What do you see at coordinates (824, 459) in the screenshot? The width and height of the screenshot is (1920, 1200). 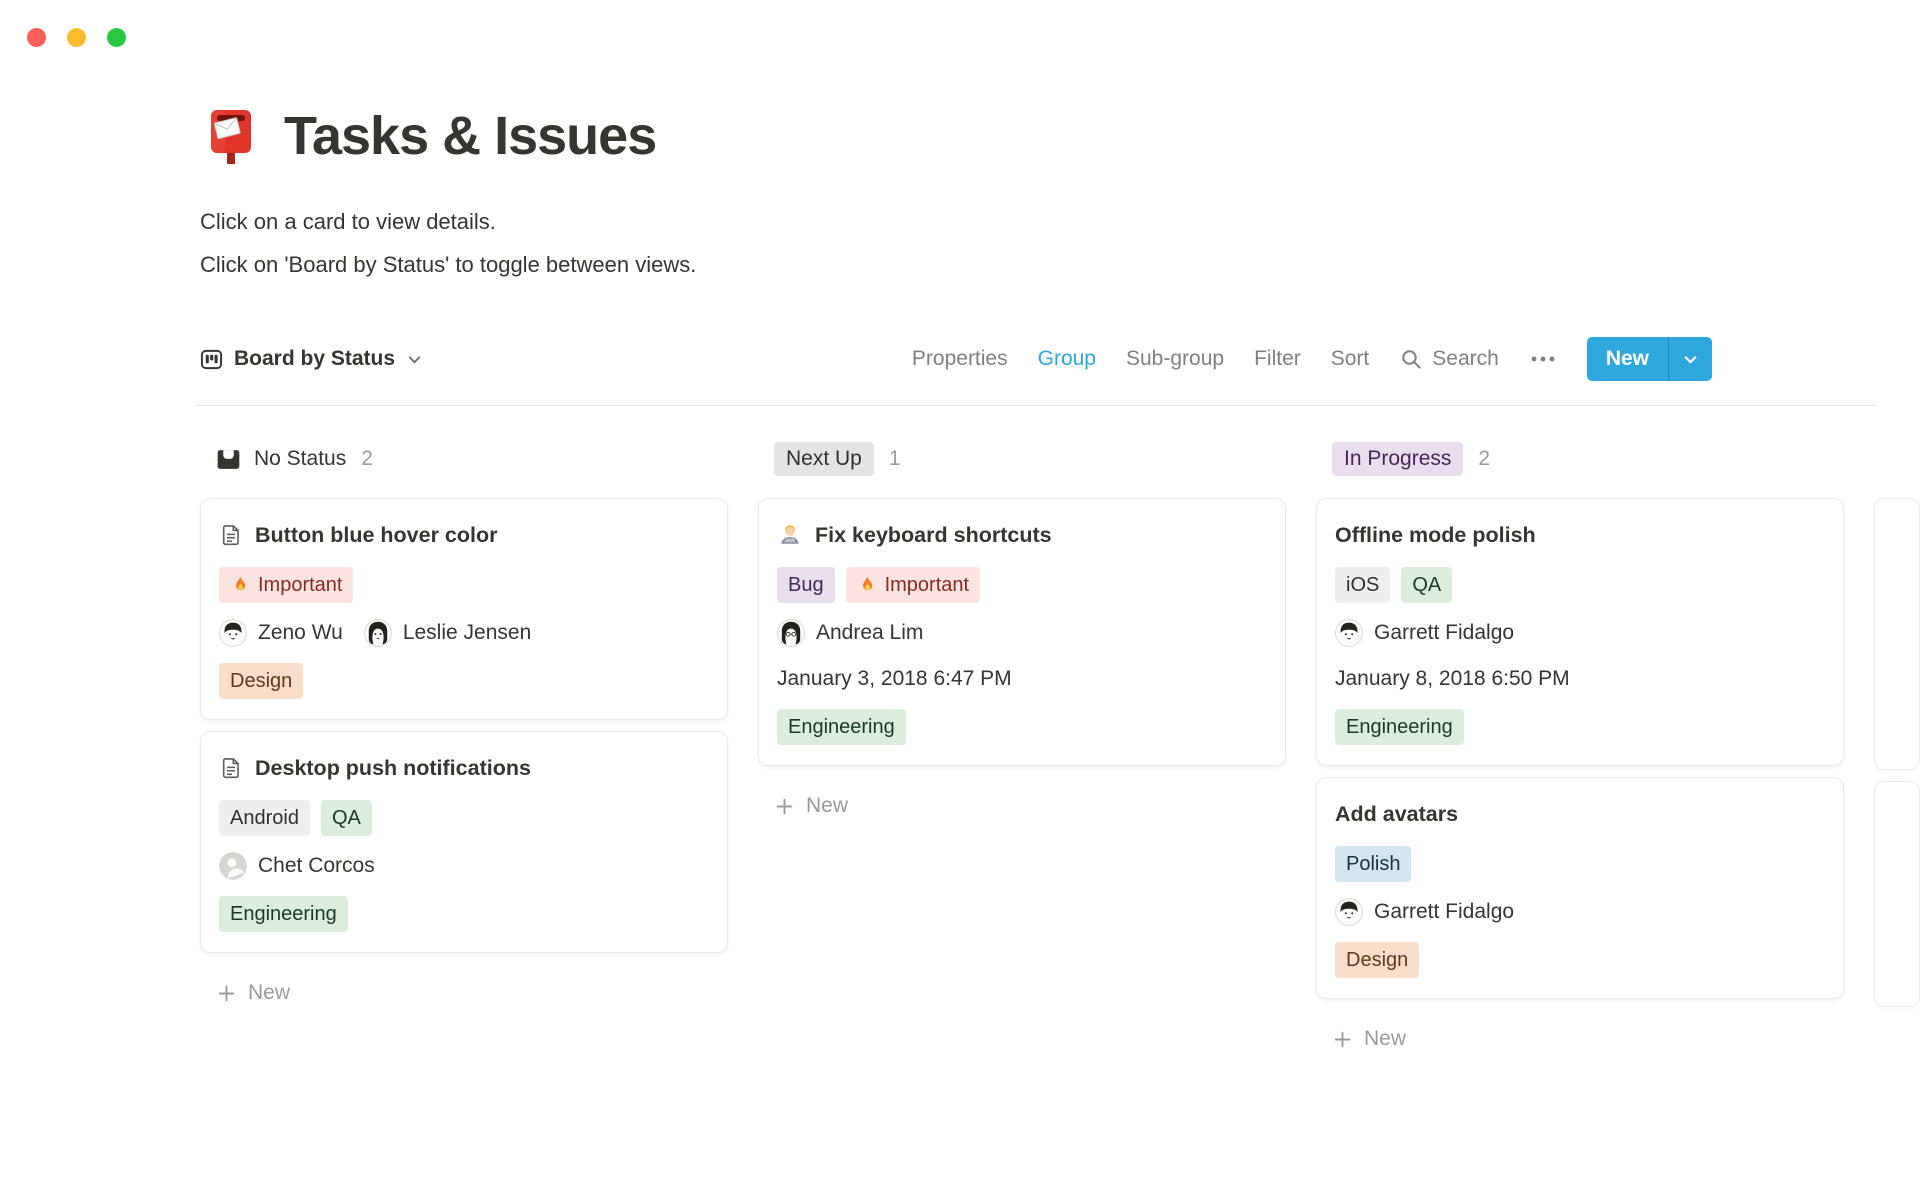 I see `column-status-badge: Next Up` at bounding box center [824, 459].